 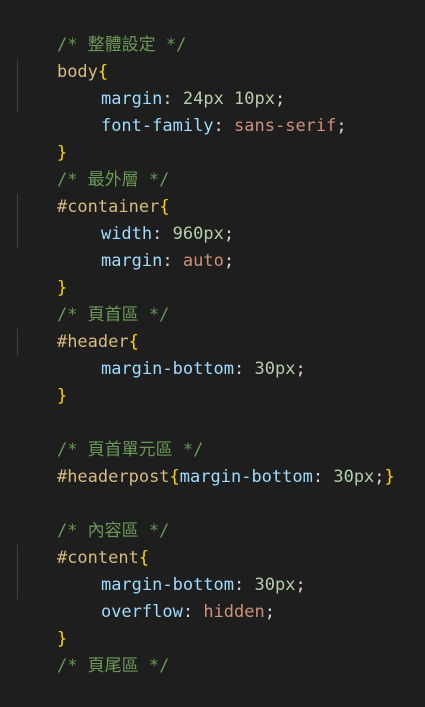 What do you see at coordinates (212, 651) in the screenshot?
I see `code-line: /* 頁尾區 */` at bounding box center [212, 651].